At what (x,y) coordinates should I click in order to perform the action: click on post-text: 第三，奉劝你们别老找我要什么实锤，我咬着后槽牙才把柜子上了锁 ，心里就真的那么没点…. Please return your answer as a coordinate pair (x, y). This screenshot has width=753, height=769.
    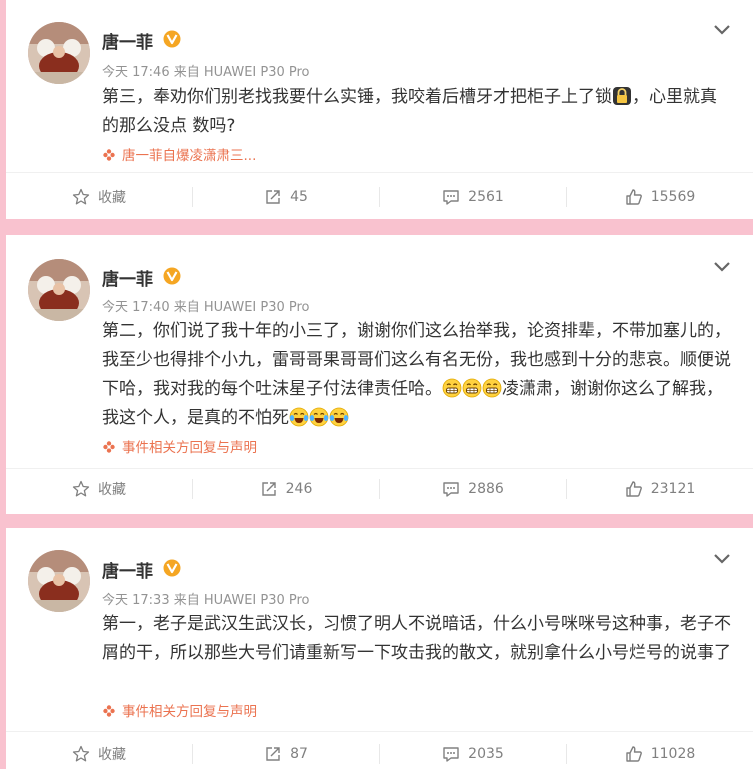
    Looking at the image, I should click on (417, 112).